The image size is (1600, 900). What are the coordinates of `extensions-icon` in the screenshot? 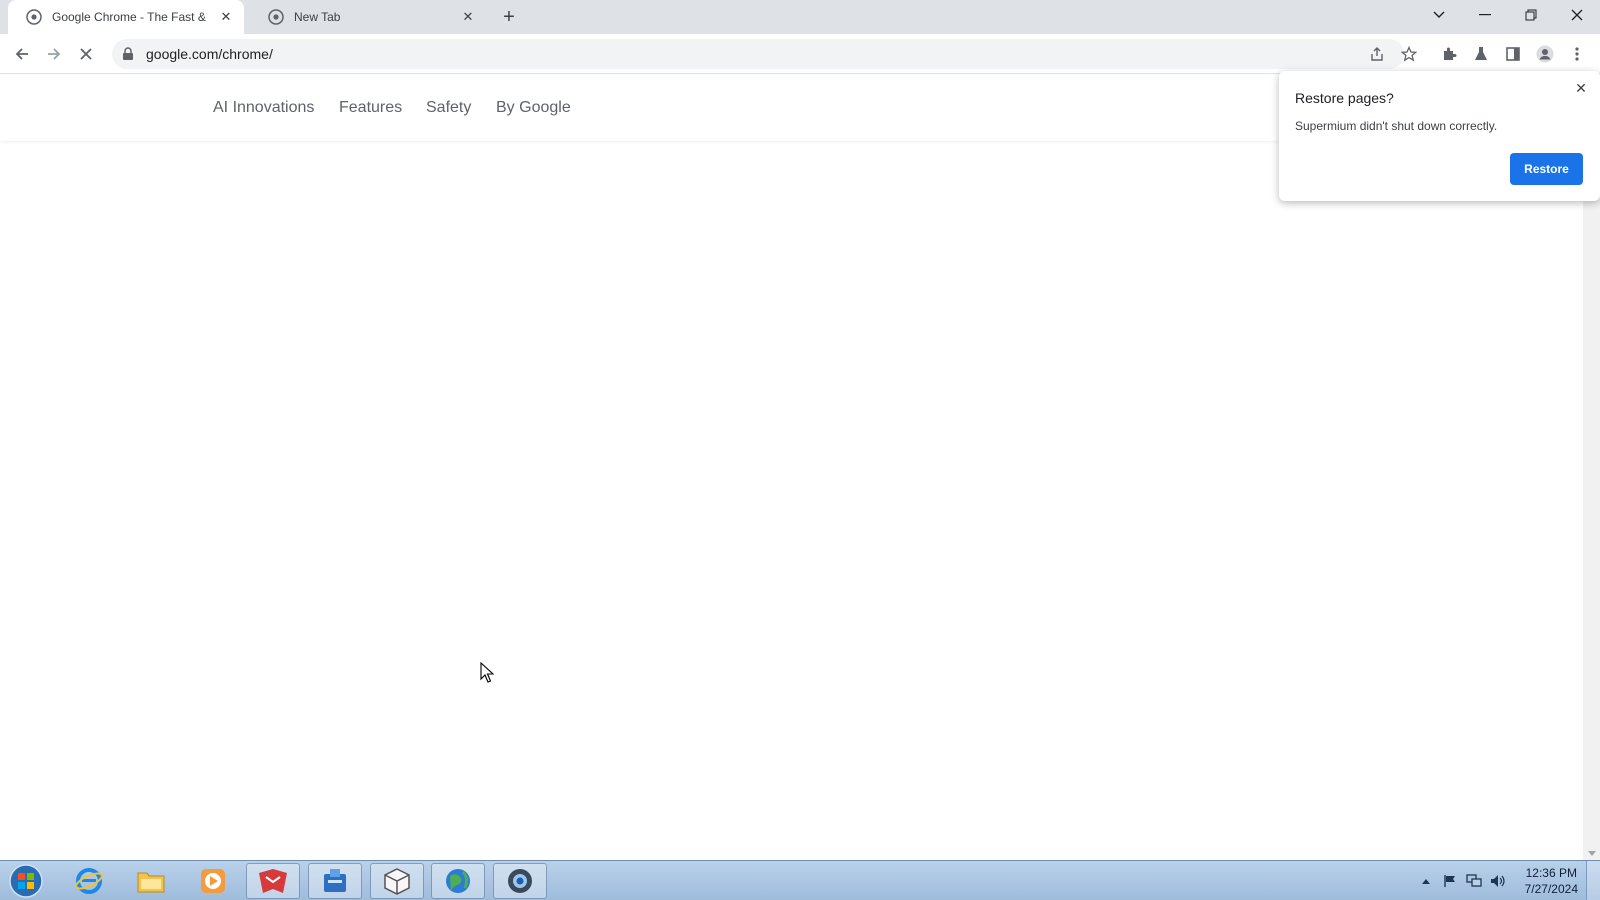 It's located at (1449, 54).